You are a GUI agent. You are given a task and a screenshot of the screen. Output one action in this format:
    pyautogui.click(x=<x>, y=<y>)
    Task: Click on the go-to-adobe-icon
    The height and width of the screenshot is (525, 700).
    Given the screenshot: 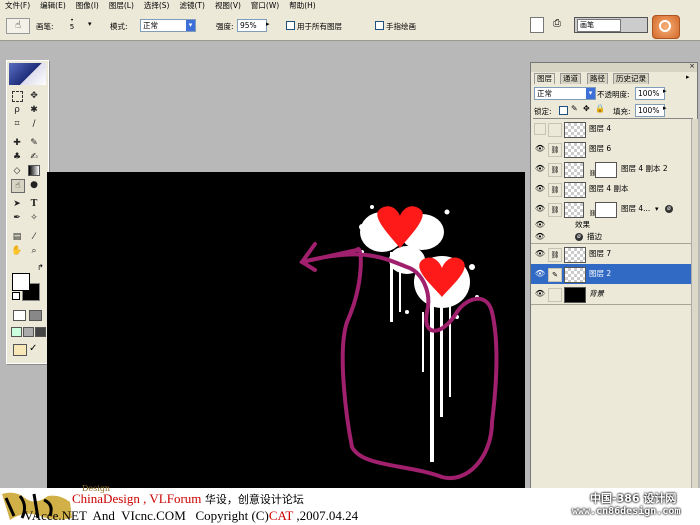 What is the action you would take?
    pyautogui.click(x=666, y=27)
    